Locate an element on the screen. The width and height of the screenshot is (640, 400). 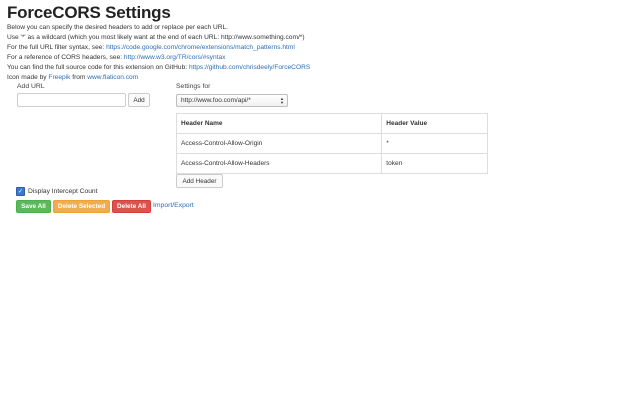
display-intercept-checkbox: ✓ is located at coordinates (20, 191).